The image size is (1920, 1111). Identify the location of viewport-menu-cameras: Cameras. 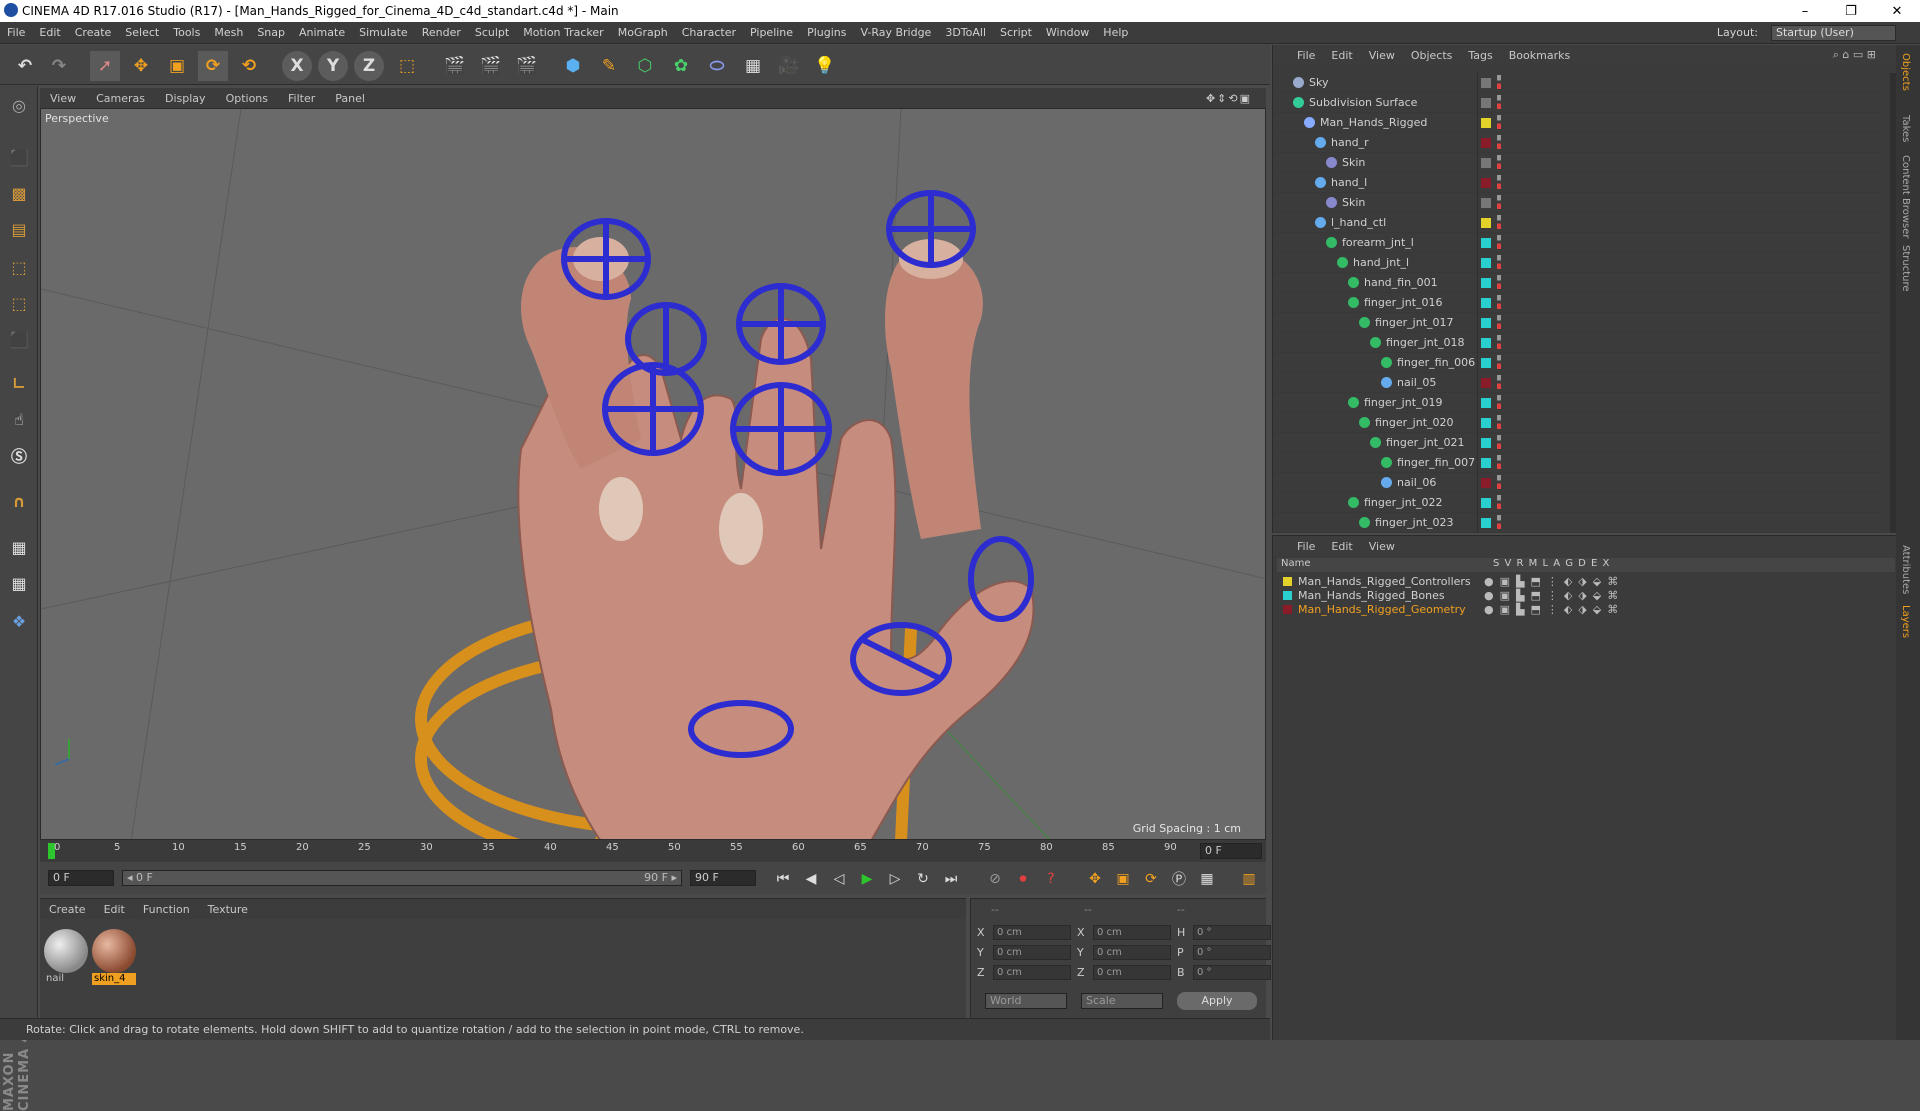
(120, 98).